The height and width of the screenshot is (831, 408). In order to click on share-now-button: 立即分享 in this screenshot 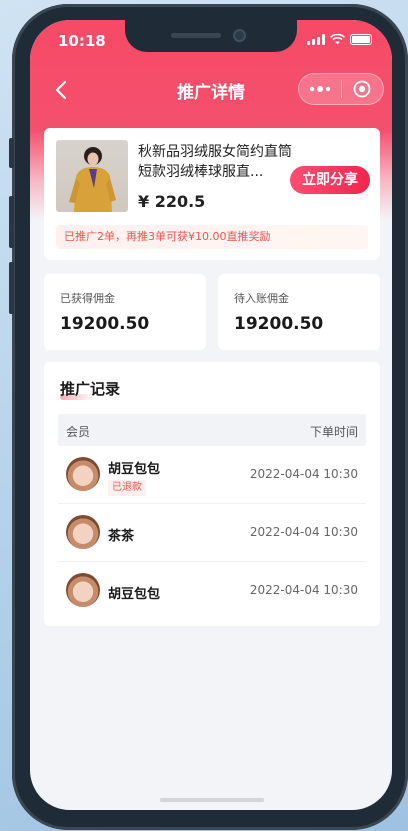, I will do `click(330, 180)`.